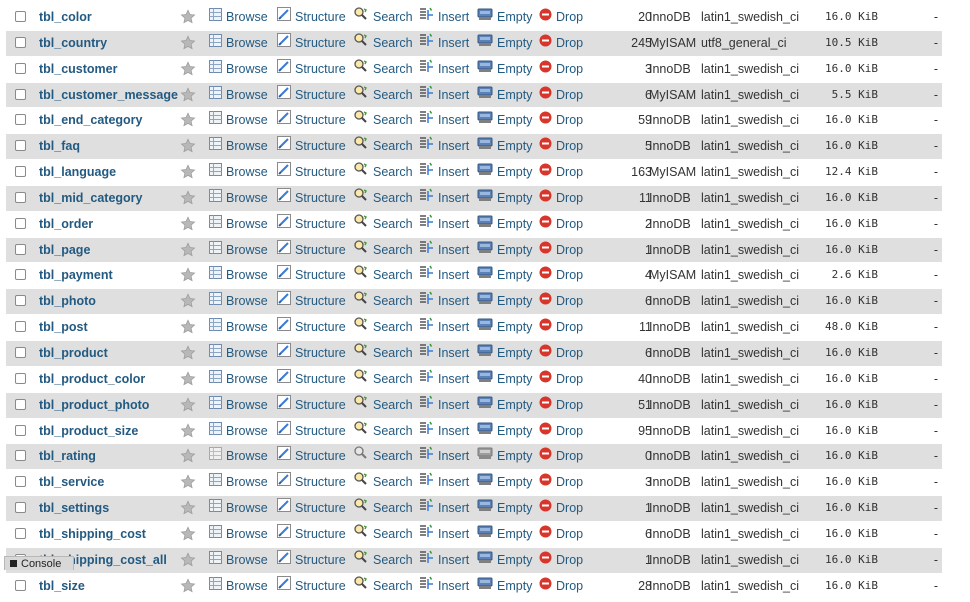  I want to click on table-name-link: tbl_photo, so click(67, 301).